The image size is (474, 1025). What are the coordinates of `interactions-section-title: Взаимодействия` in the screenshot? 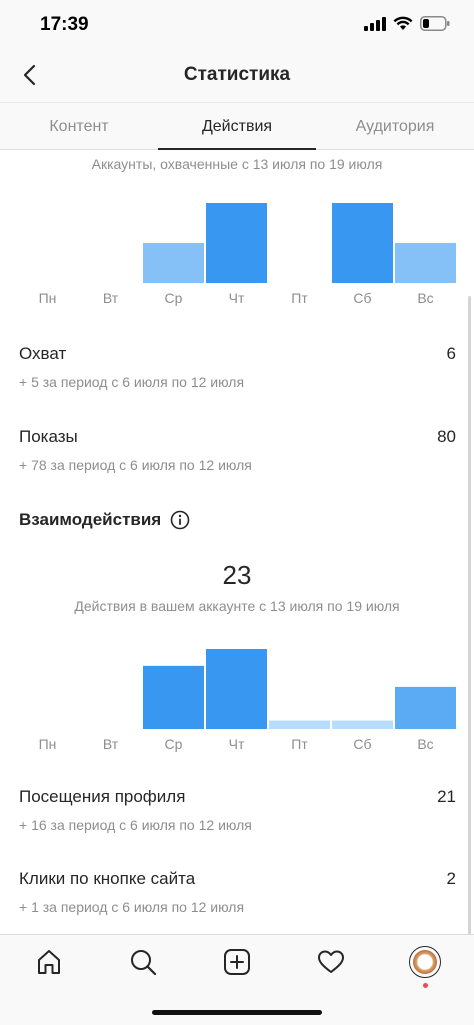 It's located at (104, 520).